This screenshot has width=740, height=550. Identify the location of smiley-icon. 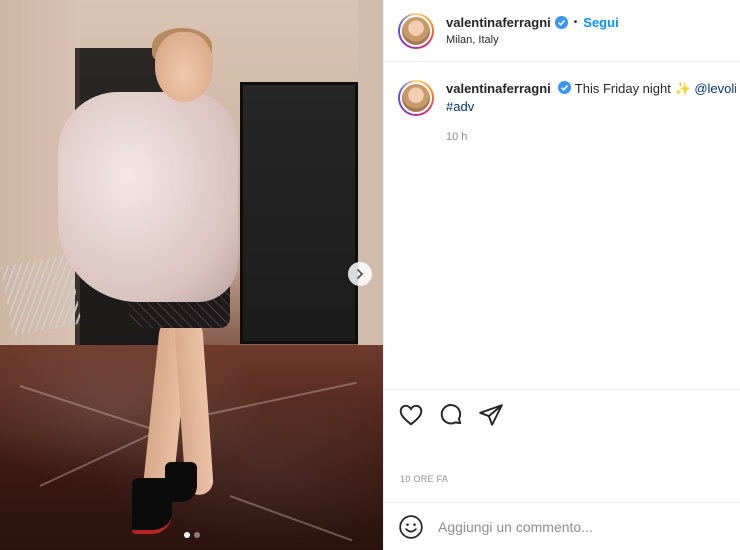
(411, 527).